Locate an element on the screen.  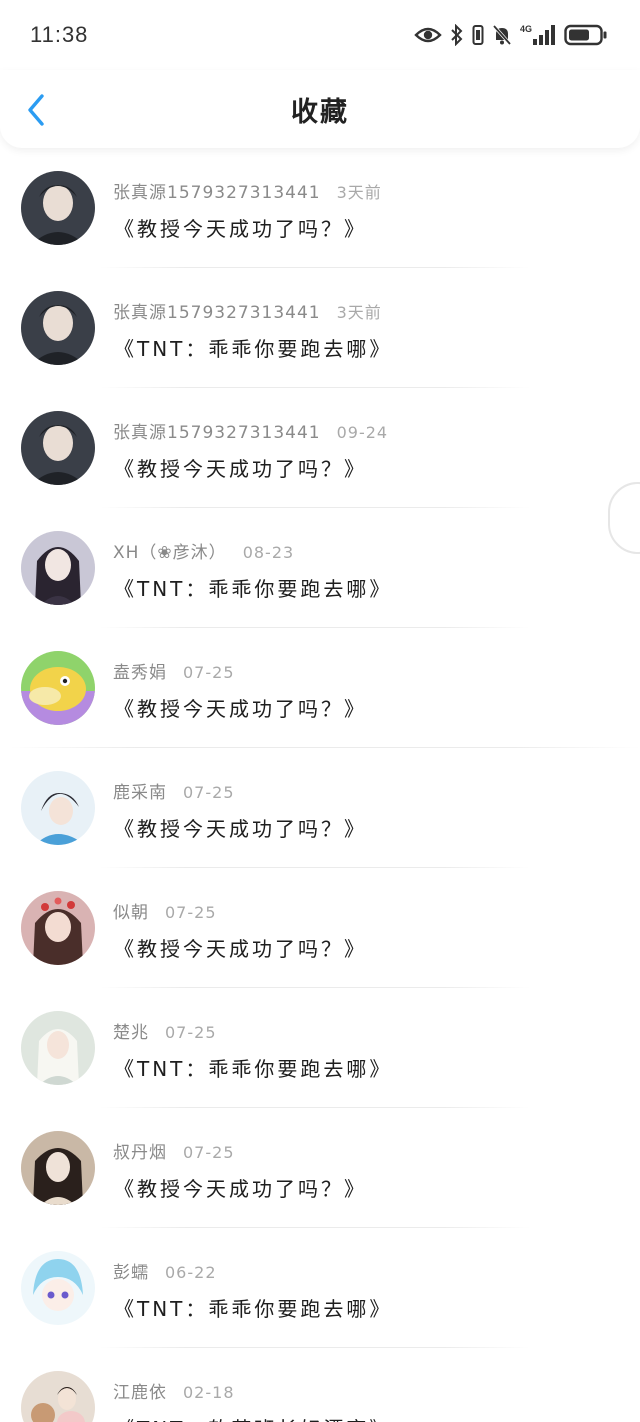
network-type-label: 4G is located at coordinates (526, 29).